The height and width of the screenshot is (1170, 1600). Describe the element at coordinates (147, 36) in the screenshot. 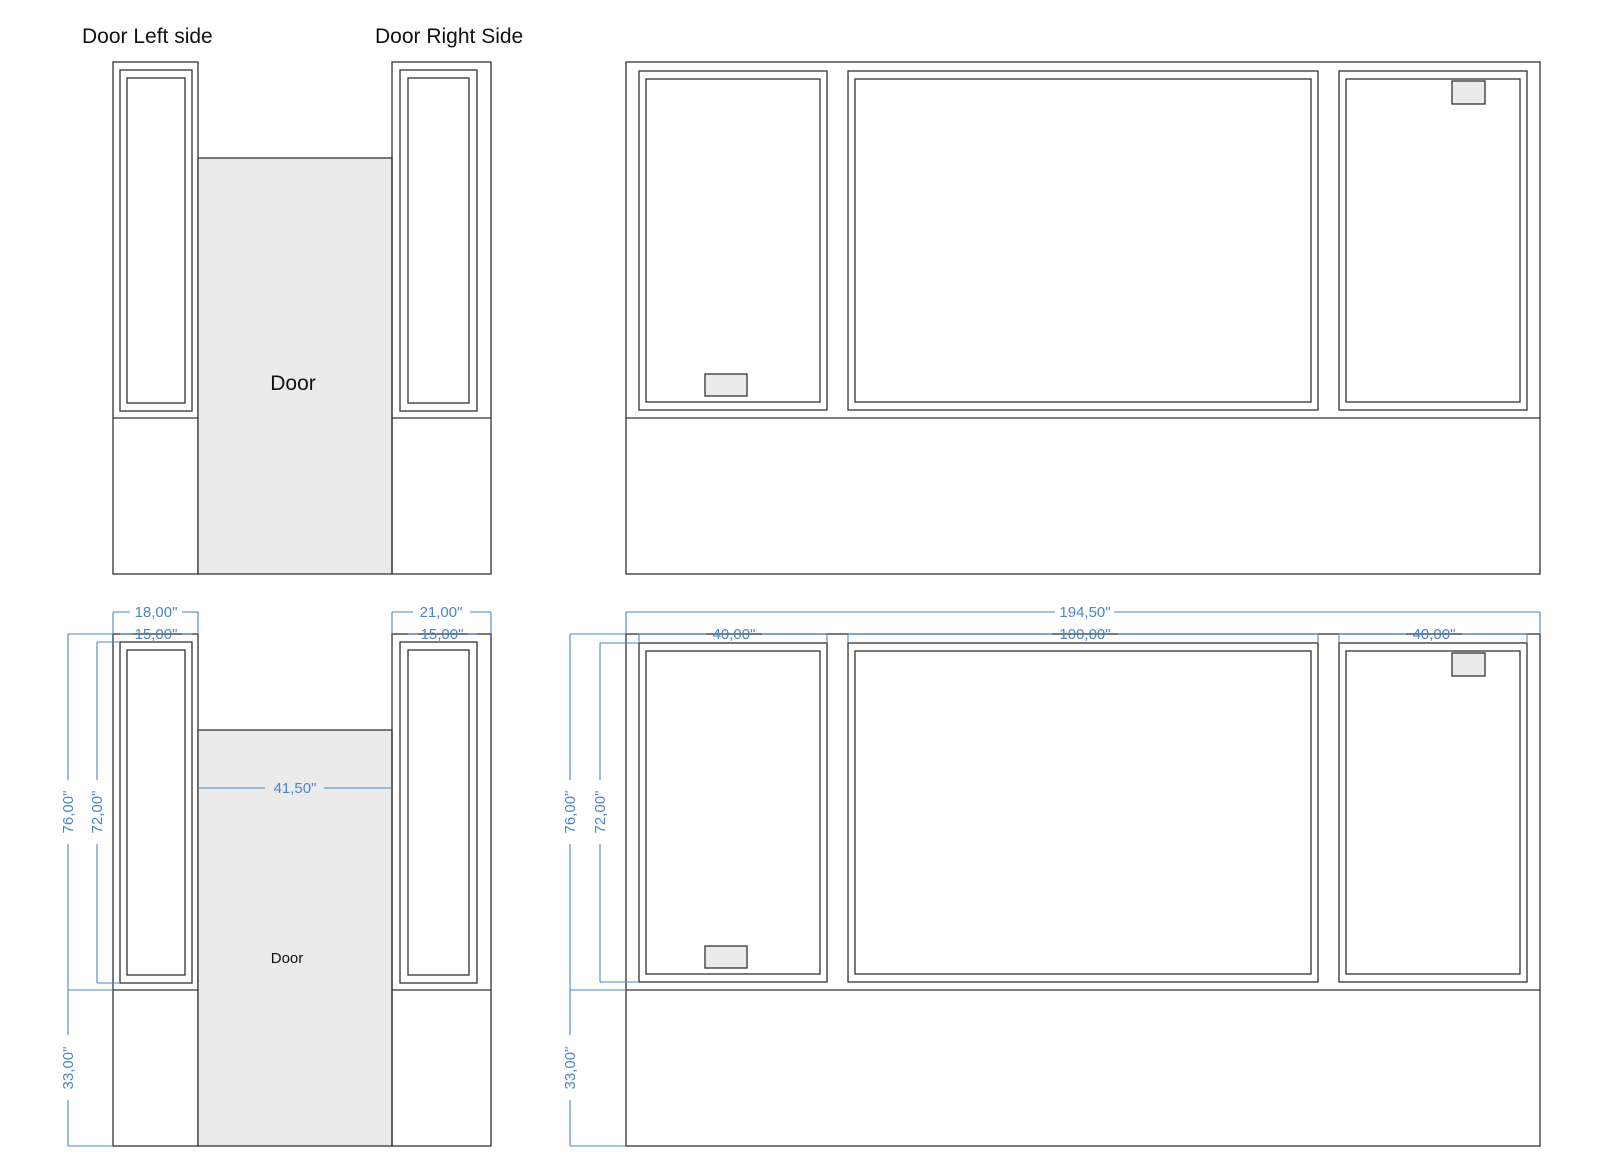

I see `door-left-side-label: Door Left side` at that location.